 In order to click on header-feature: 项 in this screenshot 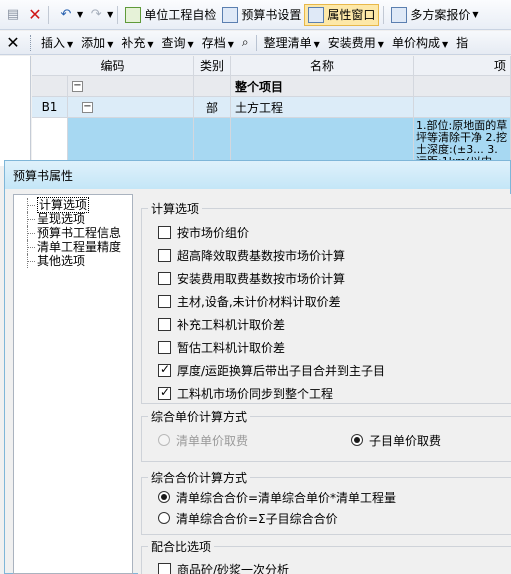, I will do `click(462, 66)`.